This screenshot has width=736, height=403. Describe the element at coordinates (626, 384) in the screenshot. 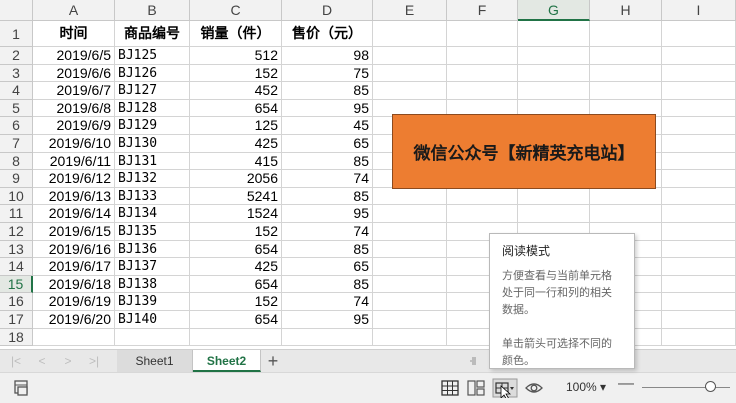

I see `zoom-minus-icon: —` at that location.